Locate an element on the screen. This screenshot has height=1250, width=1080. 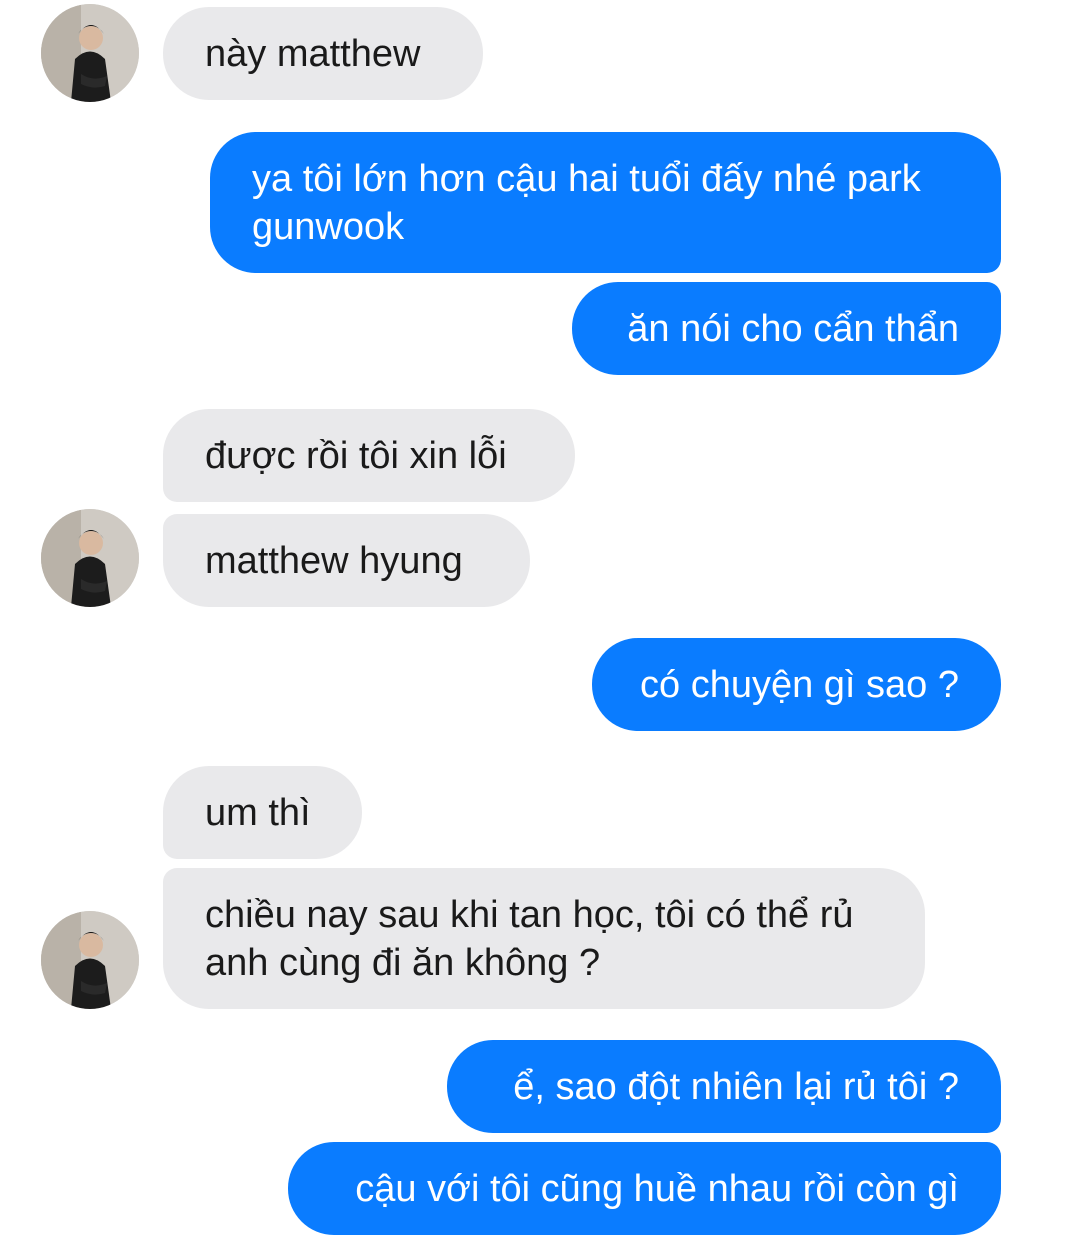
message-text: ể, sao đột nhiên lại rủ tôi ? is located at coordinates (736, 1086).